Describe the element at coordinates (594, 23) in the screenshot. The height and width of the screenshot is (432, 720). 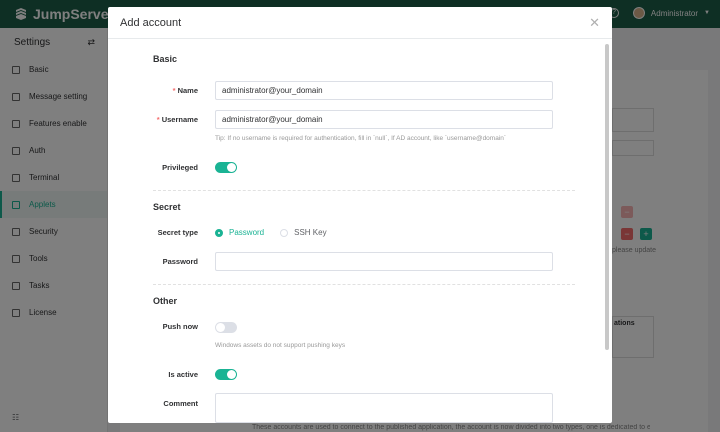
I see `close-icon: ✕` at that location.